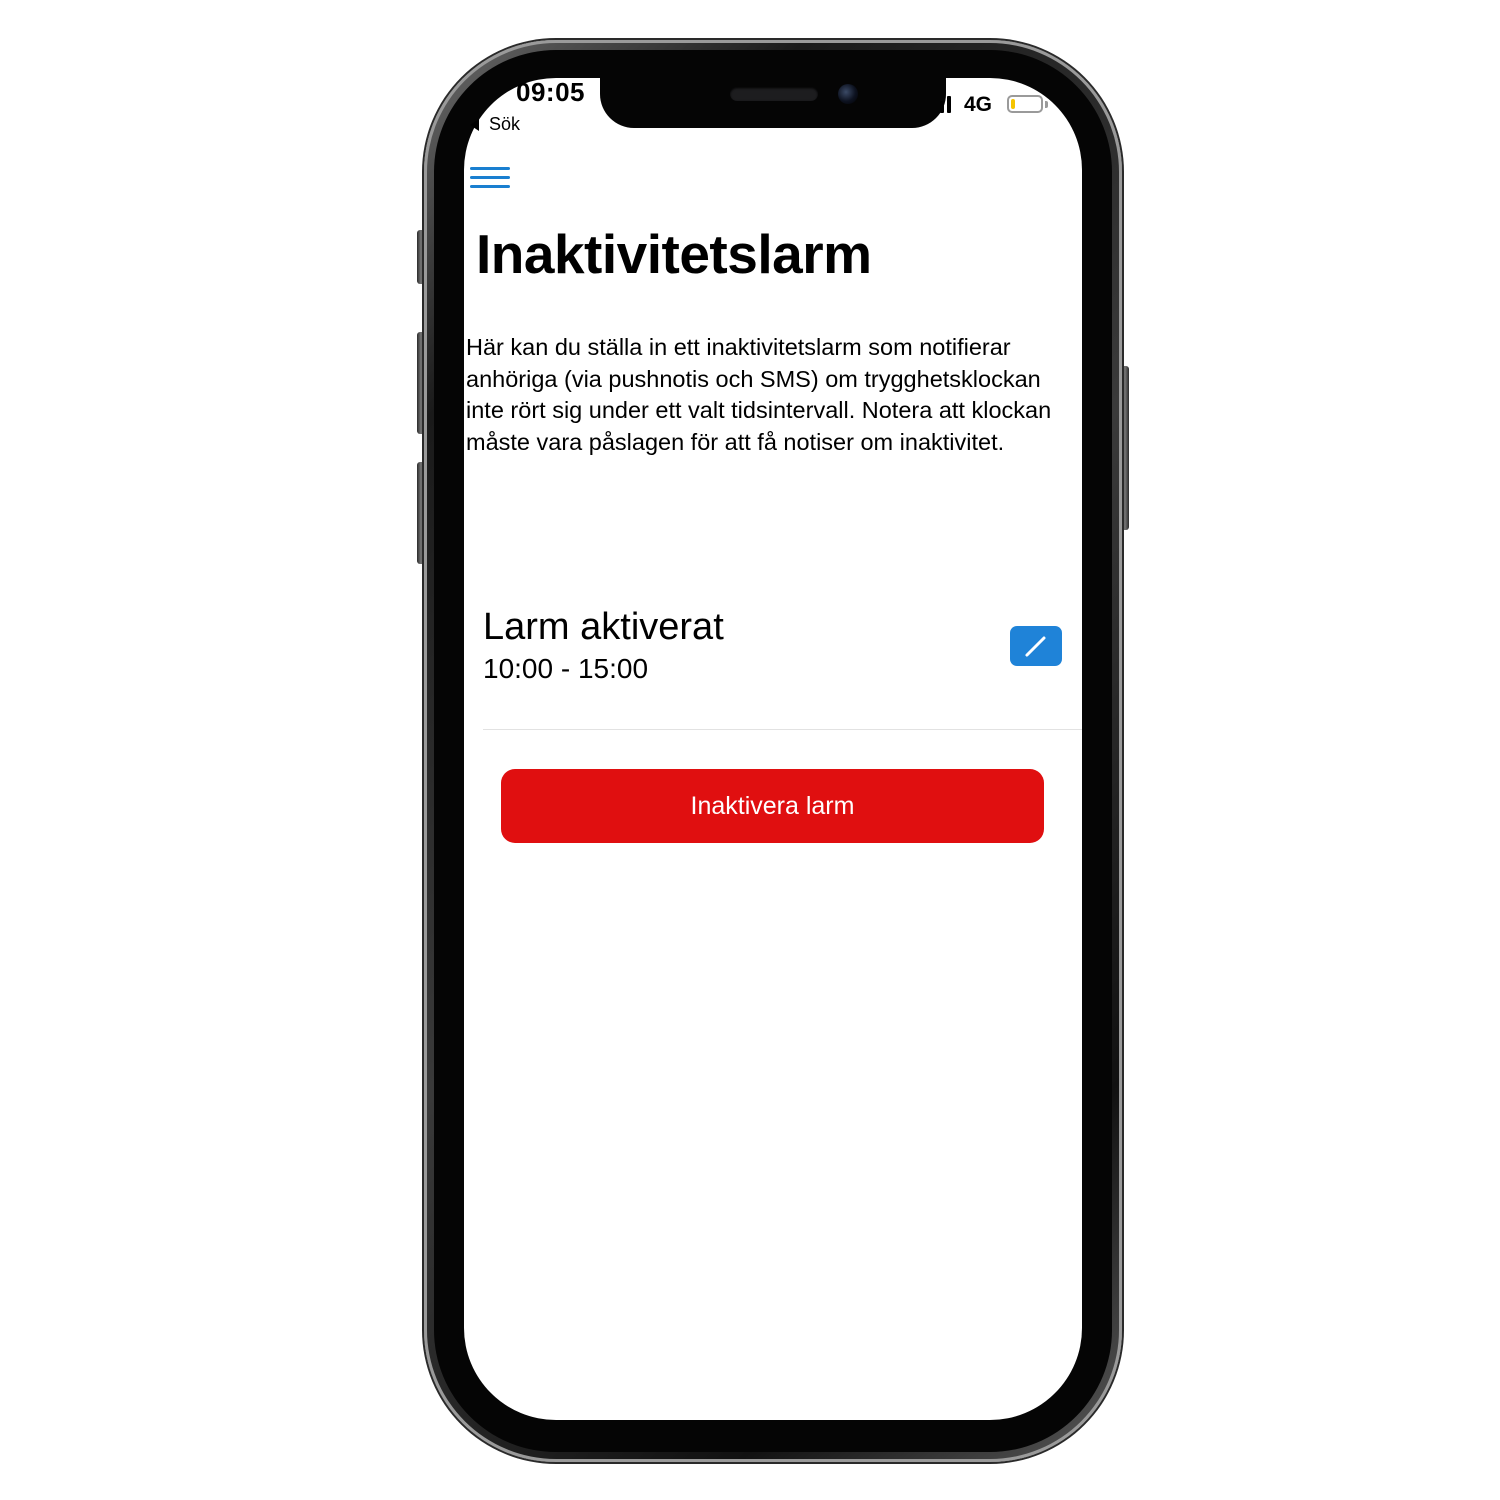 This screenshot has height=1500, width=1500. I want to click on section-divider, so click(782, 729).